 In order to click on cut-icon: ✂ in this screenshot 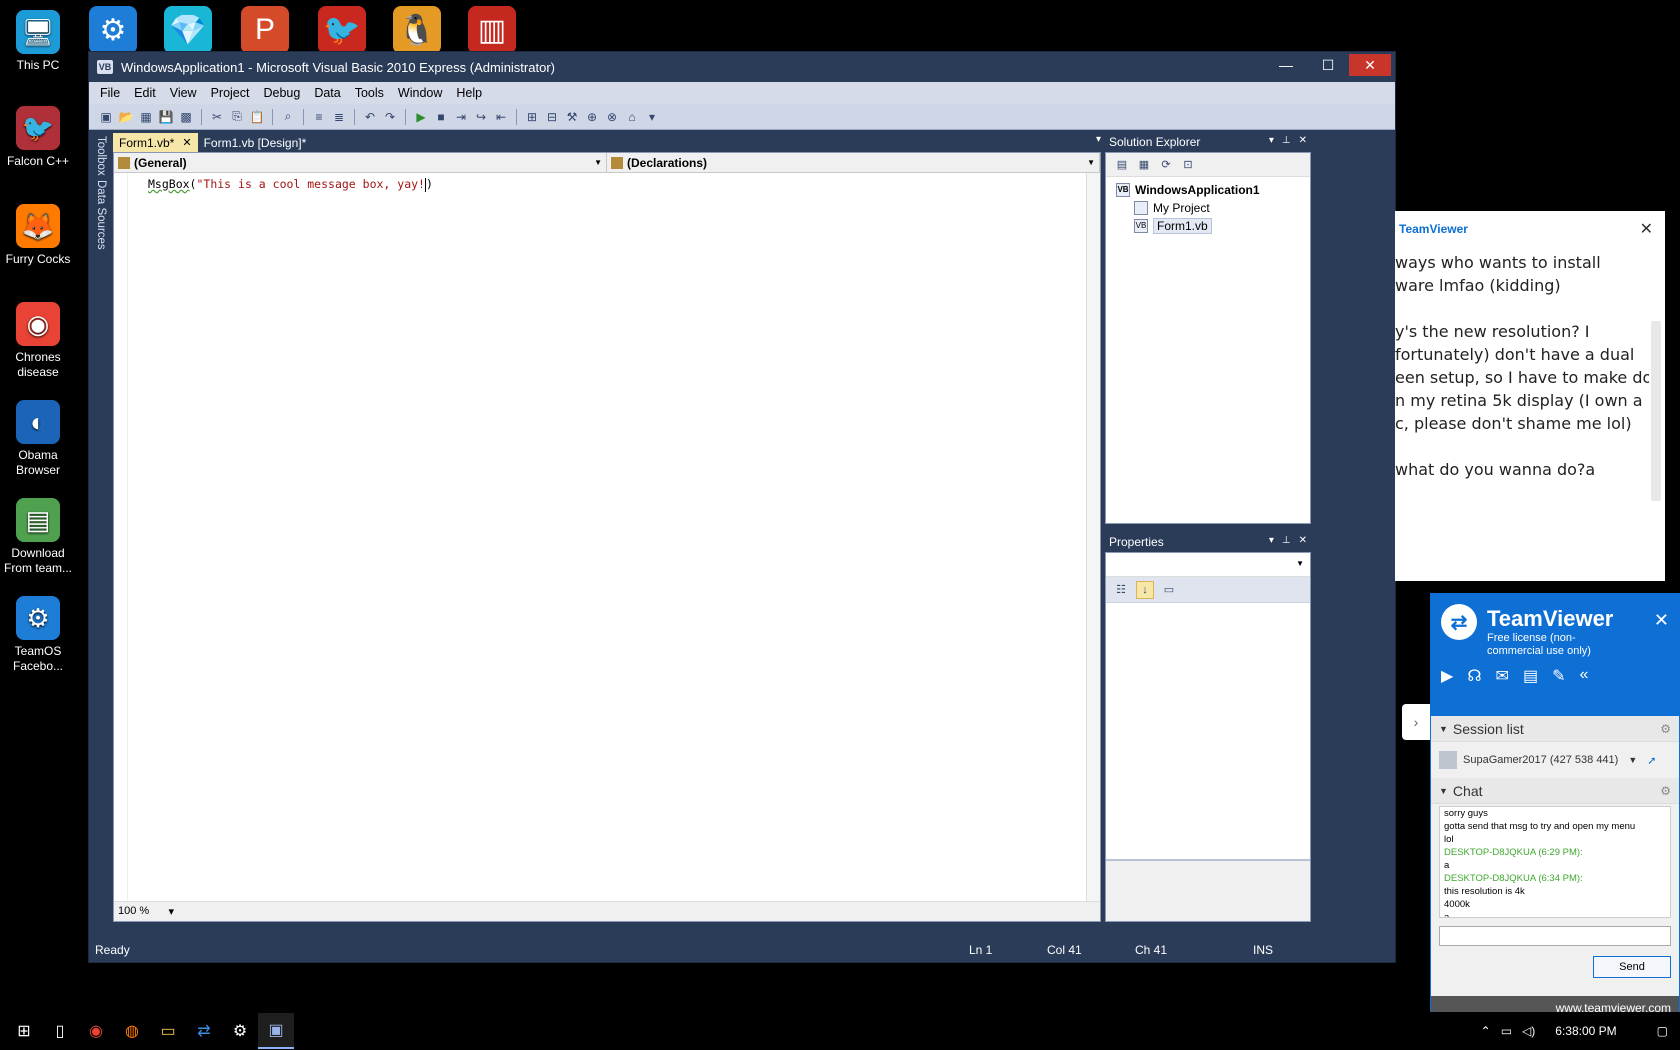, I will do `click(217, 117)`.